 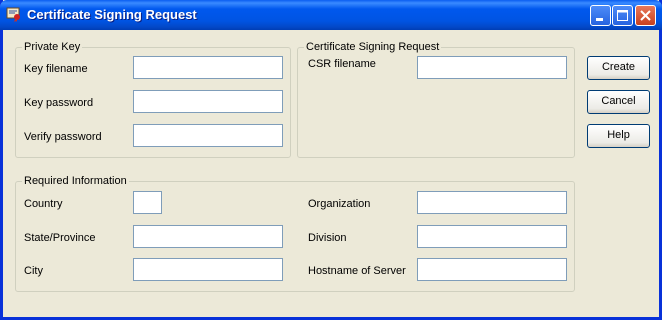 I want to click on minimize-button, so click(x=600, y=15).